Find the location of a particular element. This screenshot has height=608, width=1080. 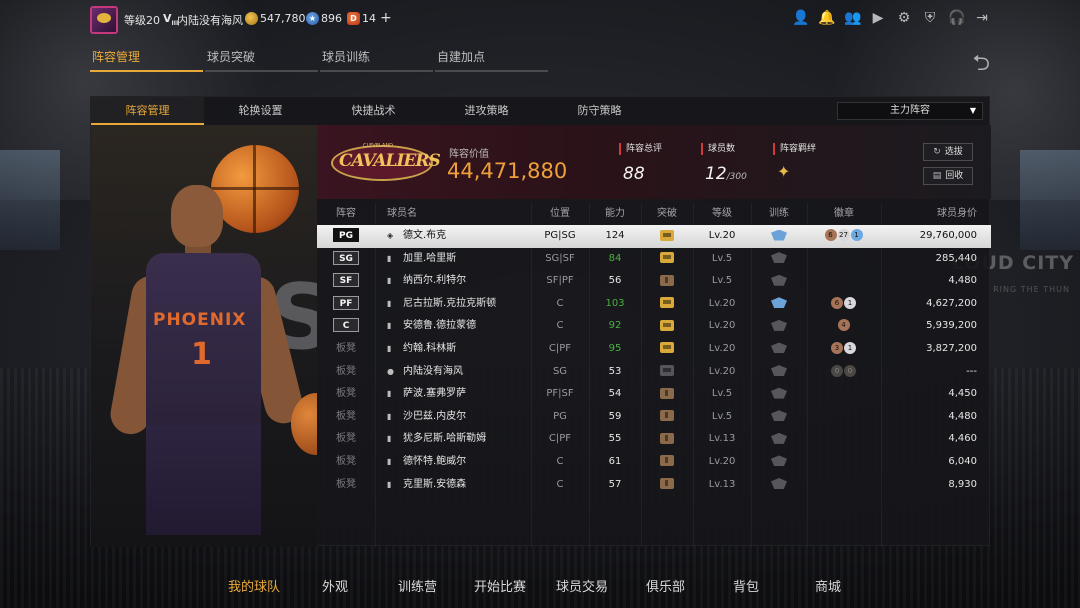

sub-tab-1: 轮换设置 is located at coordinates (260, 111).